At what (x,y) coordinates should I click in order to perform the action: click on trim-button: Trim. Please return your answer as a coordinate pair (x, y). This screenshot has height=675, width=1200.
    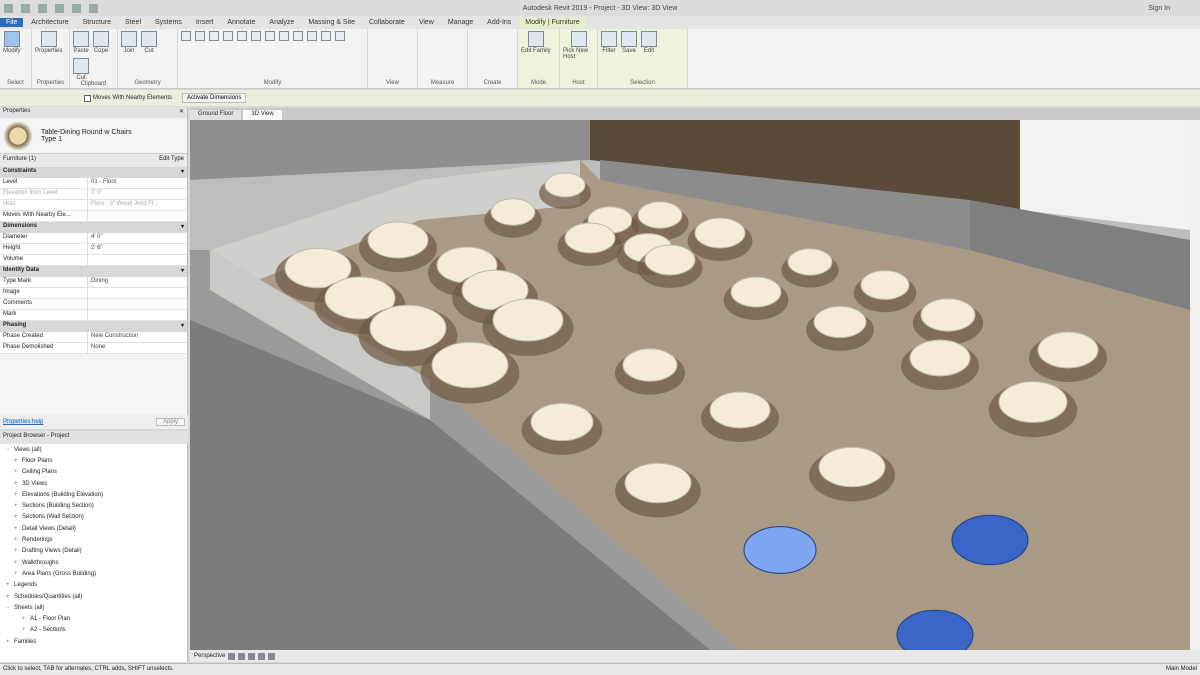
    Looking at the image, I should click on (270, 36).